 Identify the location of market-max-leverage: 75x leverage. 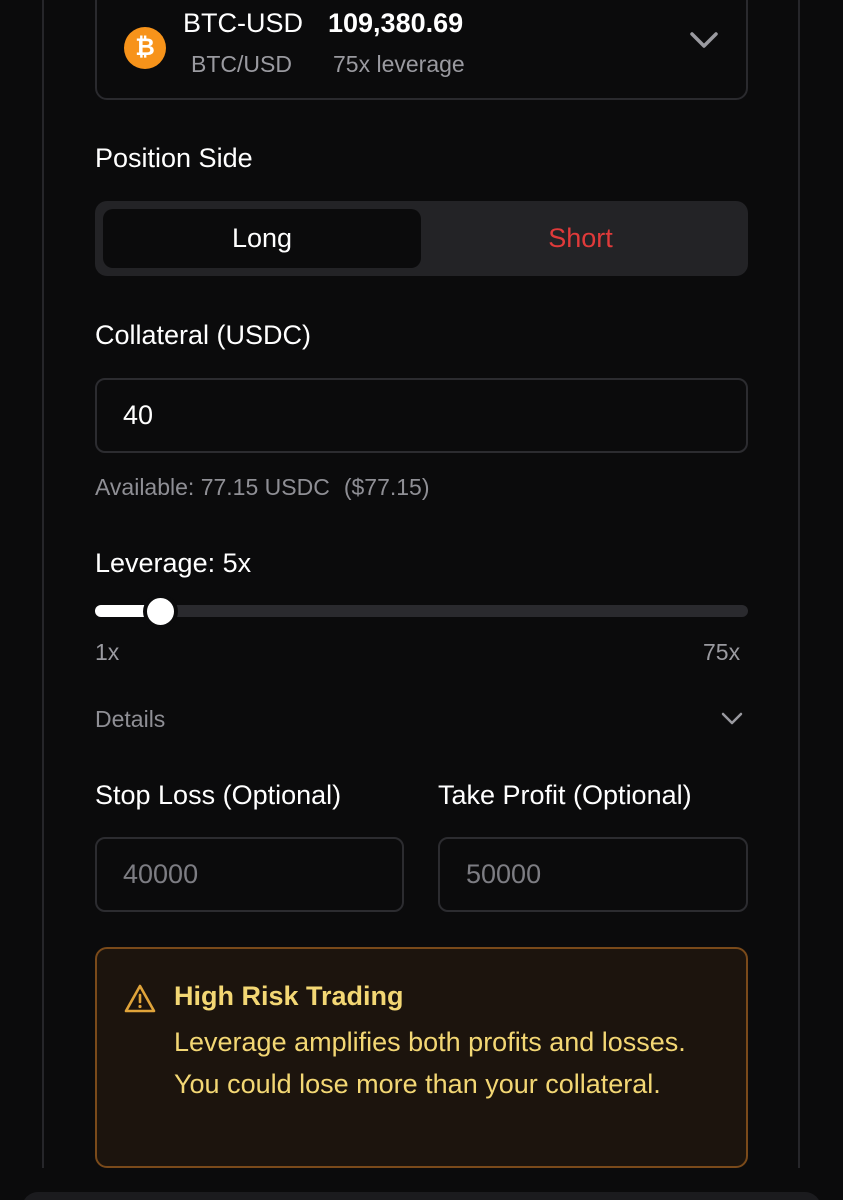
(399, 64).